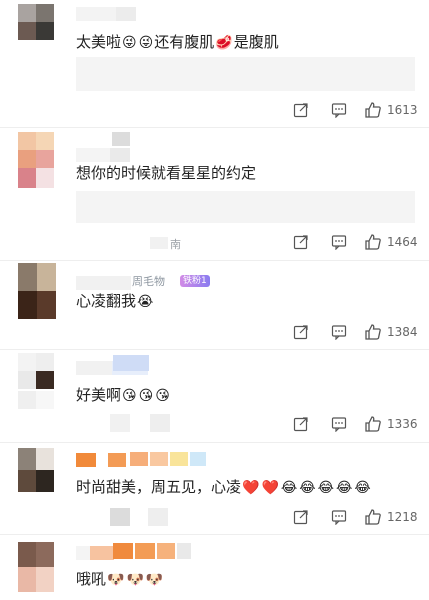 This screenshot has height=600, width=429. What do you see at coordinates (121, 139) in the screenshot?
I see `avatar-badge` at bounding box center [121, 139].